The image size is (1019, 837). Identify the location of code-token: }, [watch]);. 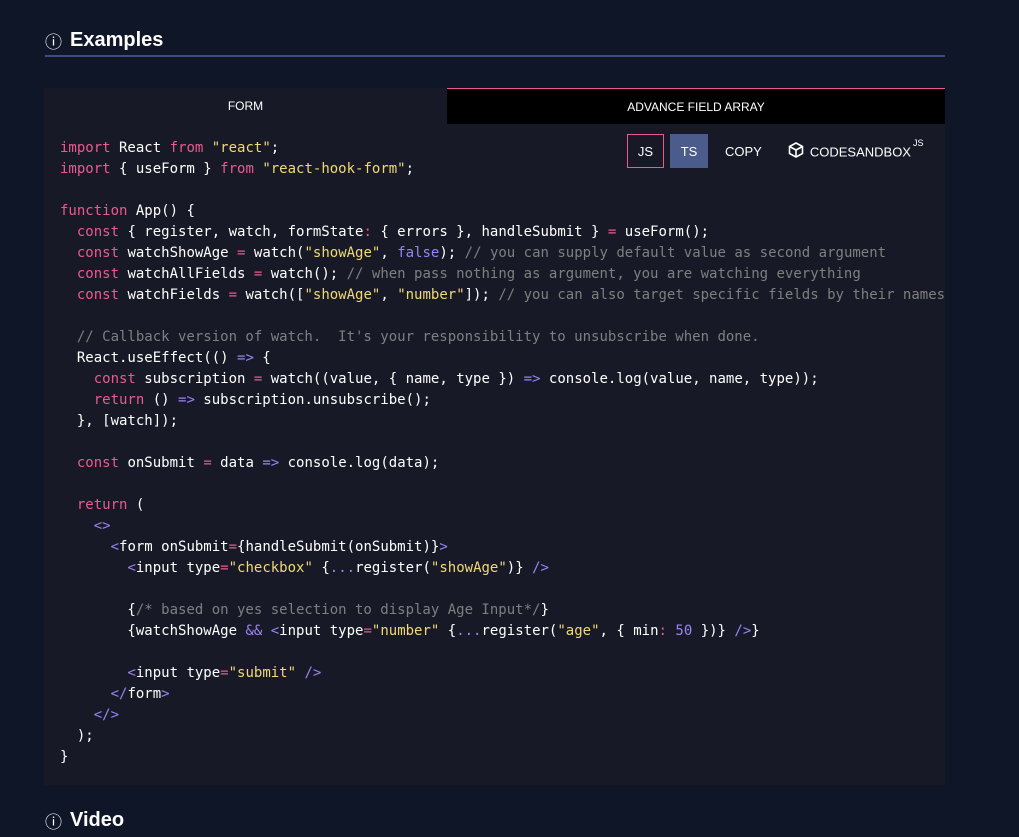
(119, 421).